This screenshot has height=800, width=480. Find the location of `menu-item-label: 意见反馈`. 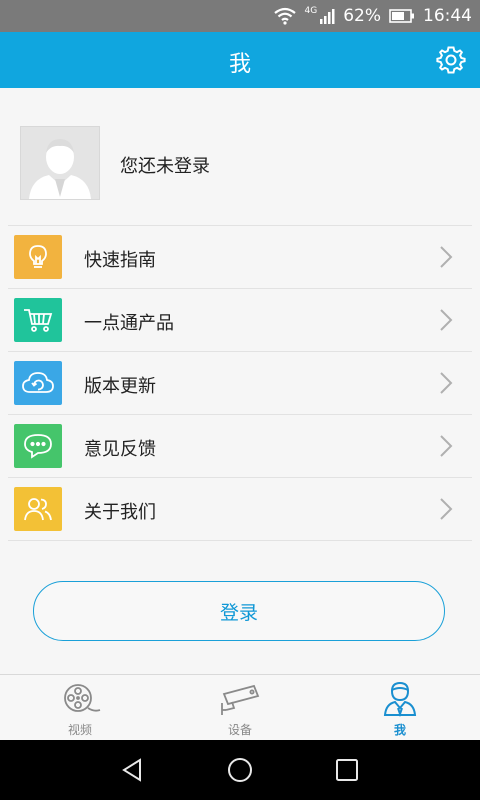

menu-item-label: 意见反馈 is located at coordinates (120, 449).